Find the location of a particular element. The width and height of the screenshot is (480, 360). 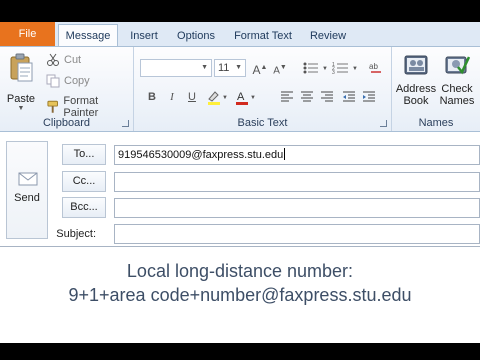

address-book-label-line2: Book is located at coordinates (416, 101).